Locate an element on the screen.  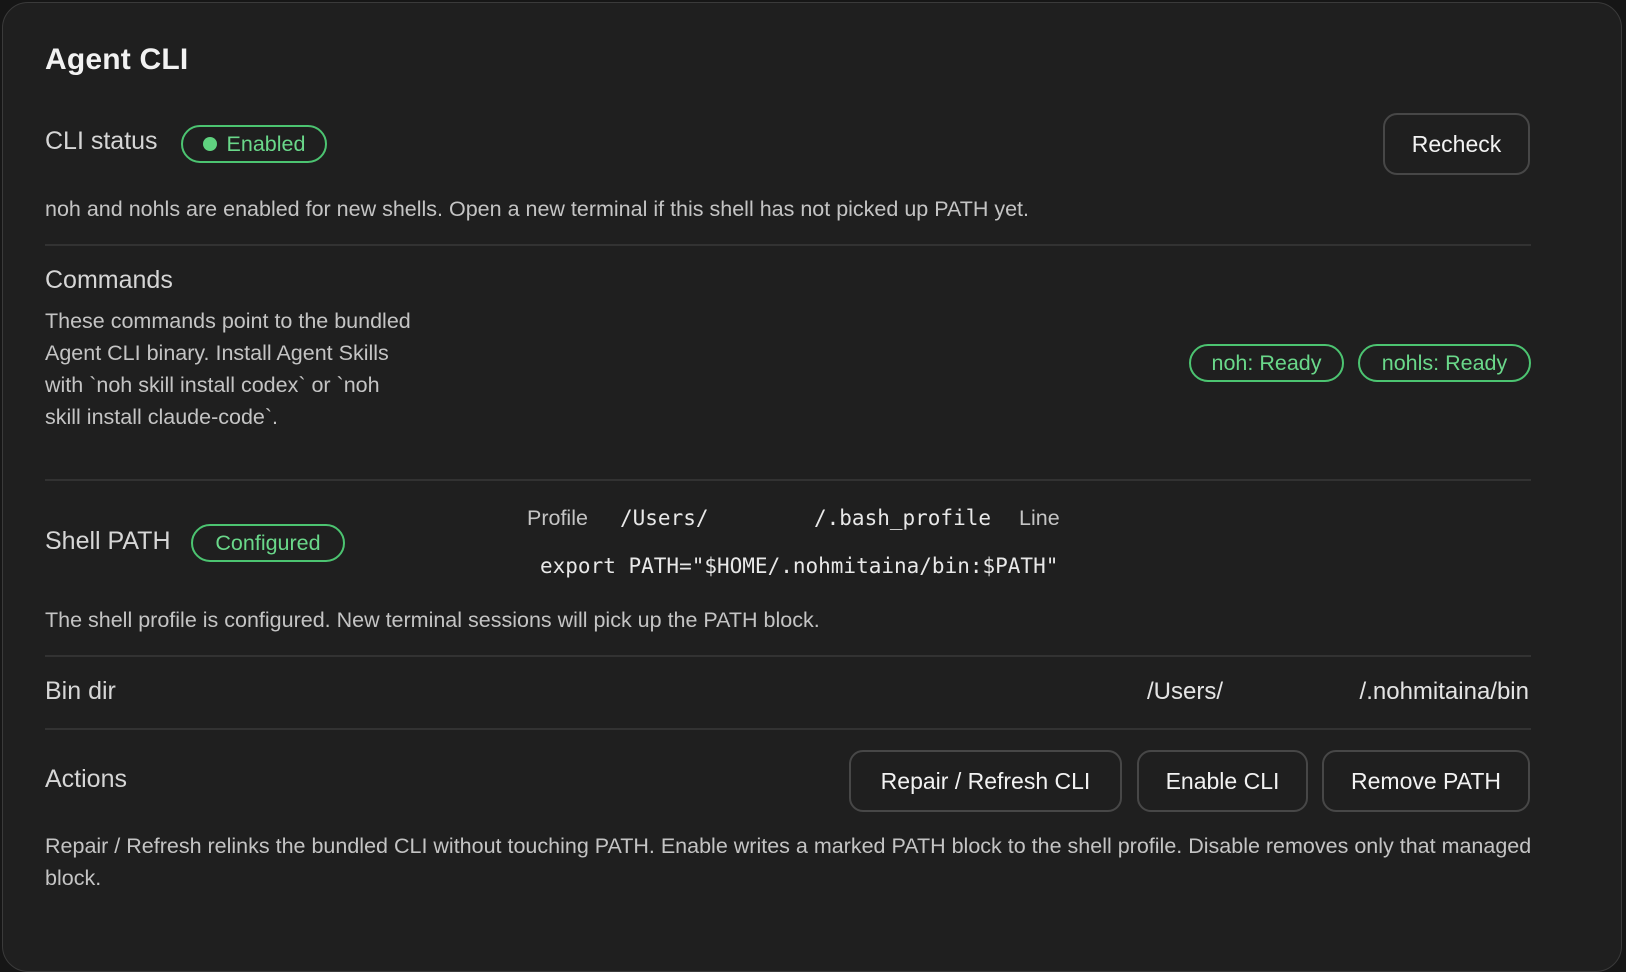
shell-path-label: Shell PATH is located at coordinates (108, 541).